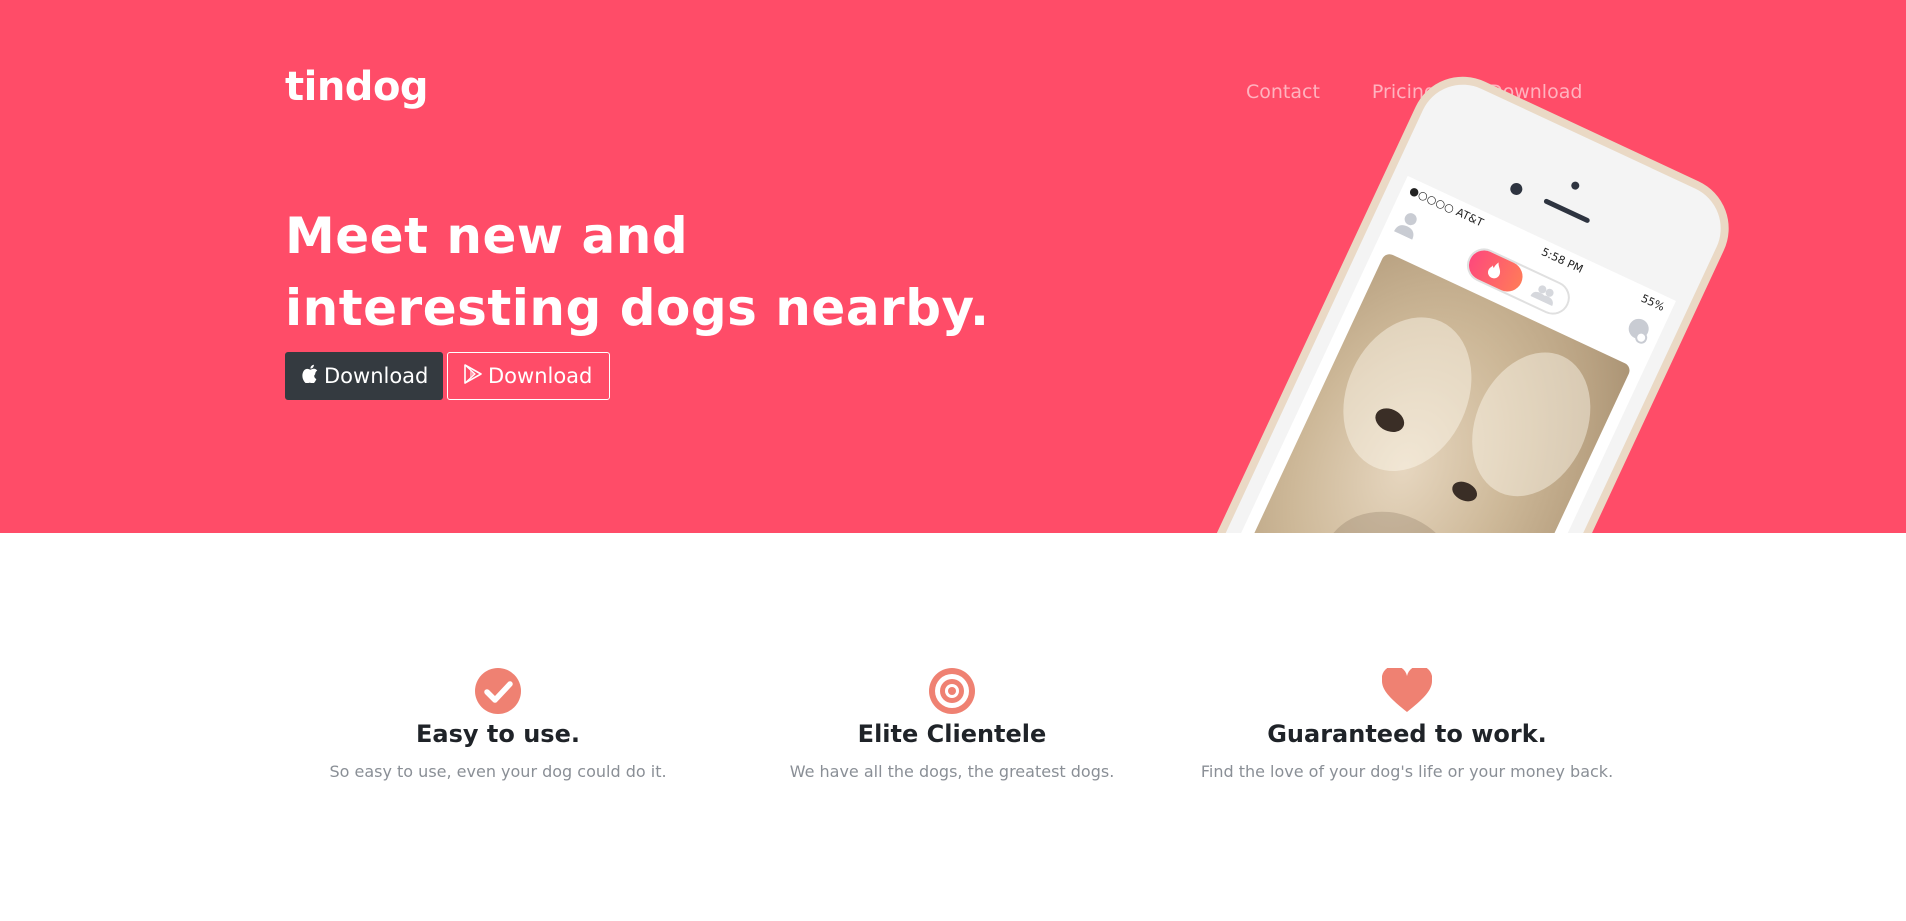 The image size is (1906, 921). I want to click on phone-camera, so click(1516, 189).